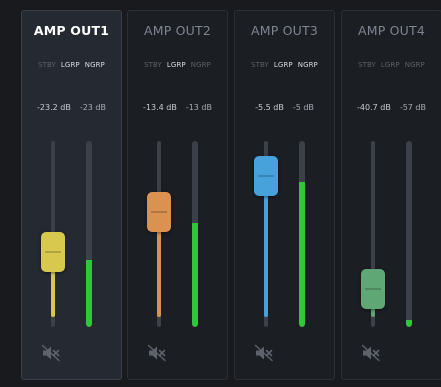  Describe the element at coordinates (374, 107) in the screenshot. I see `fader-db-readout: -40.7 dB` at that location.